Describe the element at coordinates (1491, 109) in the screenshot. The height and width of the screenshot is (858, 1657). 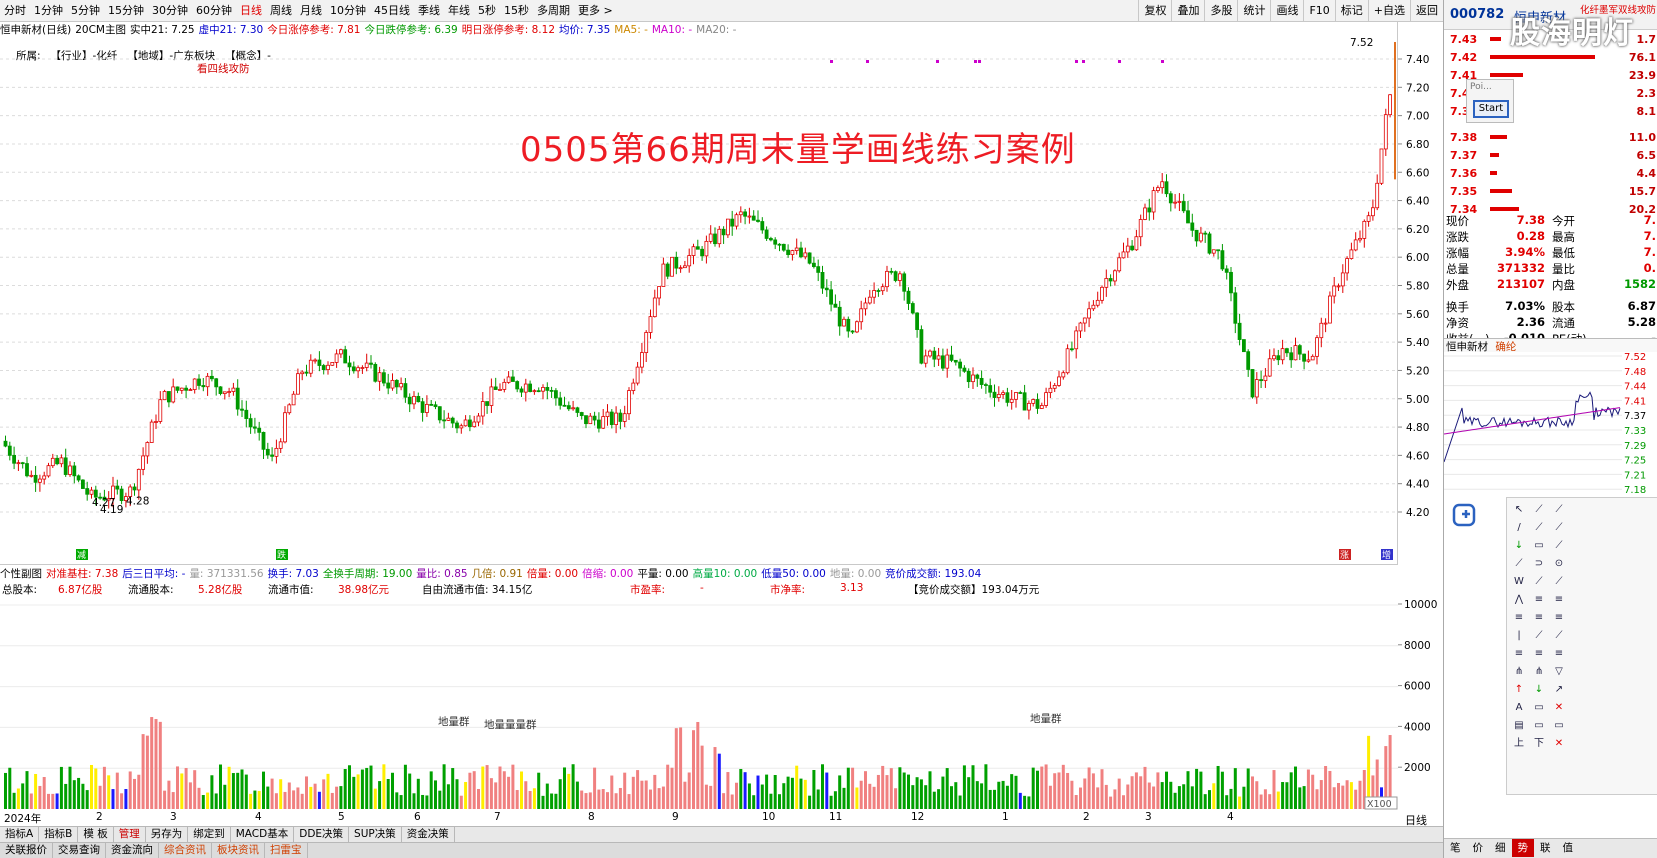
I see `start-button: Start` at that location.